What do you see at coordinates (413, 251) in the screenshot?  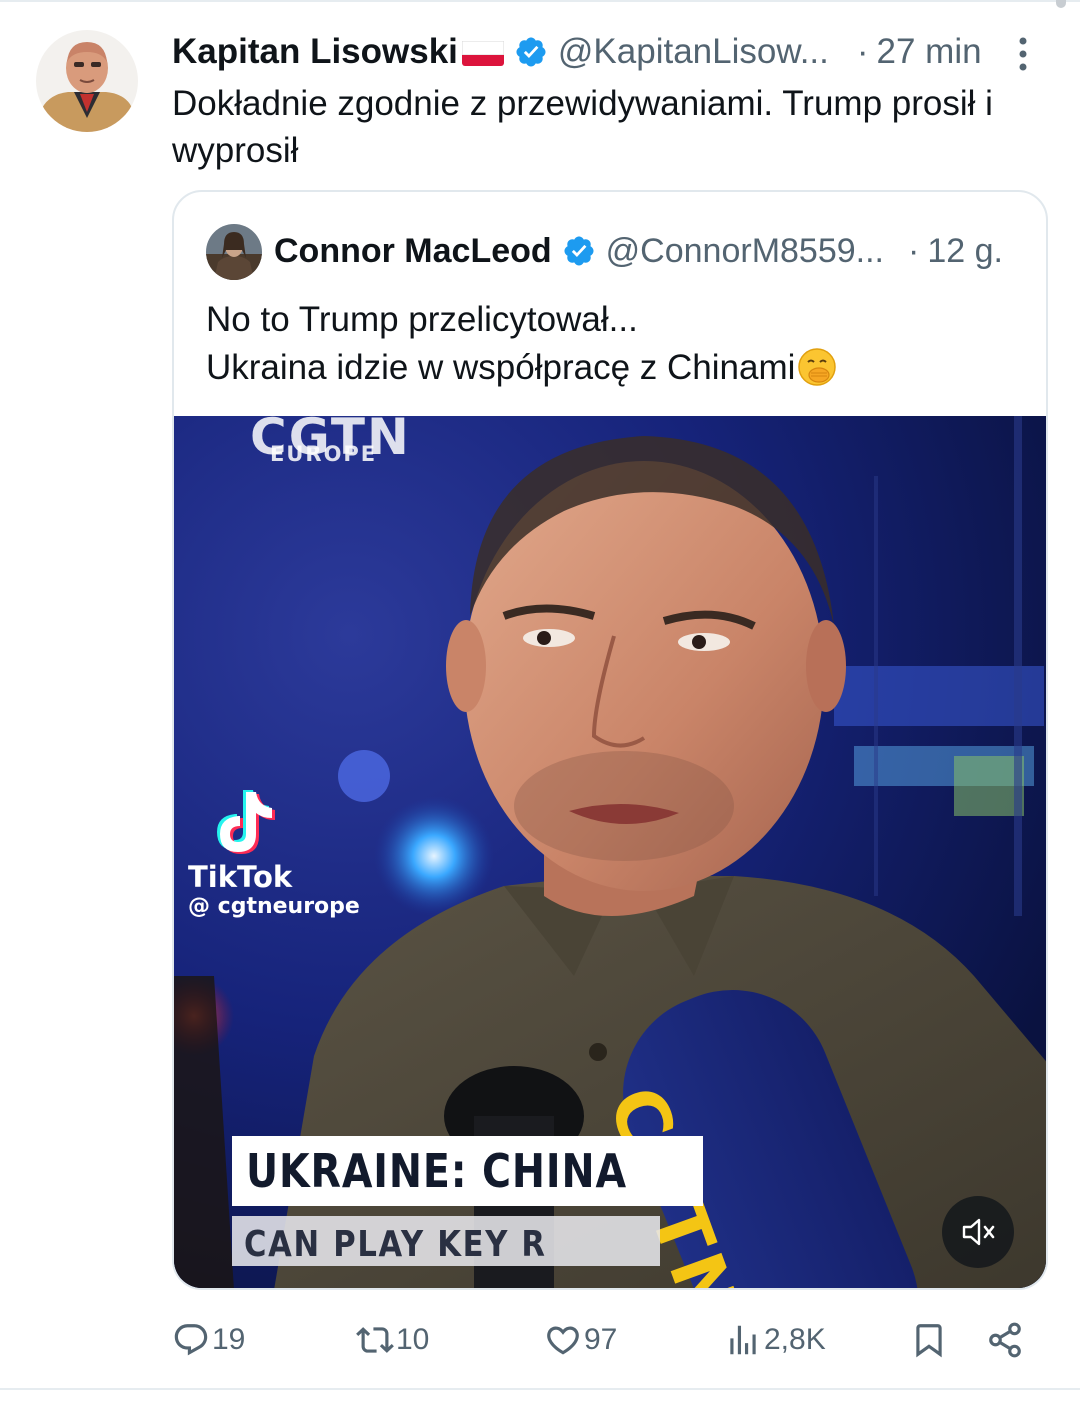 I see `quoted-author-name: Connor MacLeod` at bounding box center [413, 251].